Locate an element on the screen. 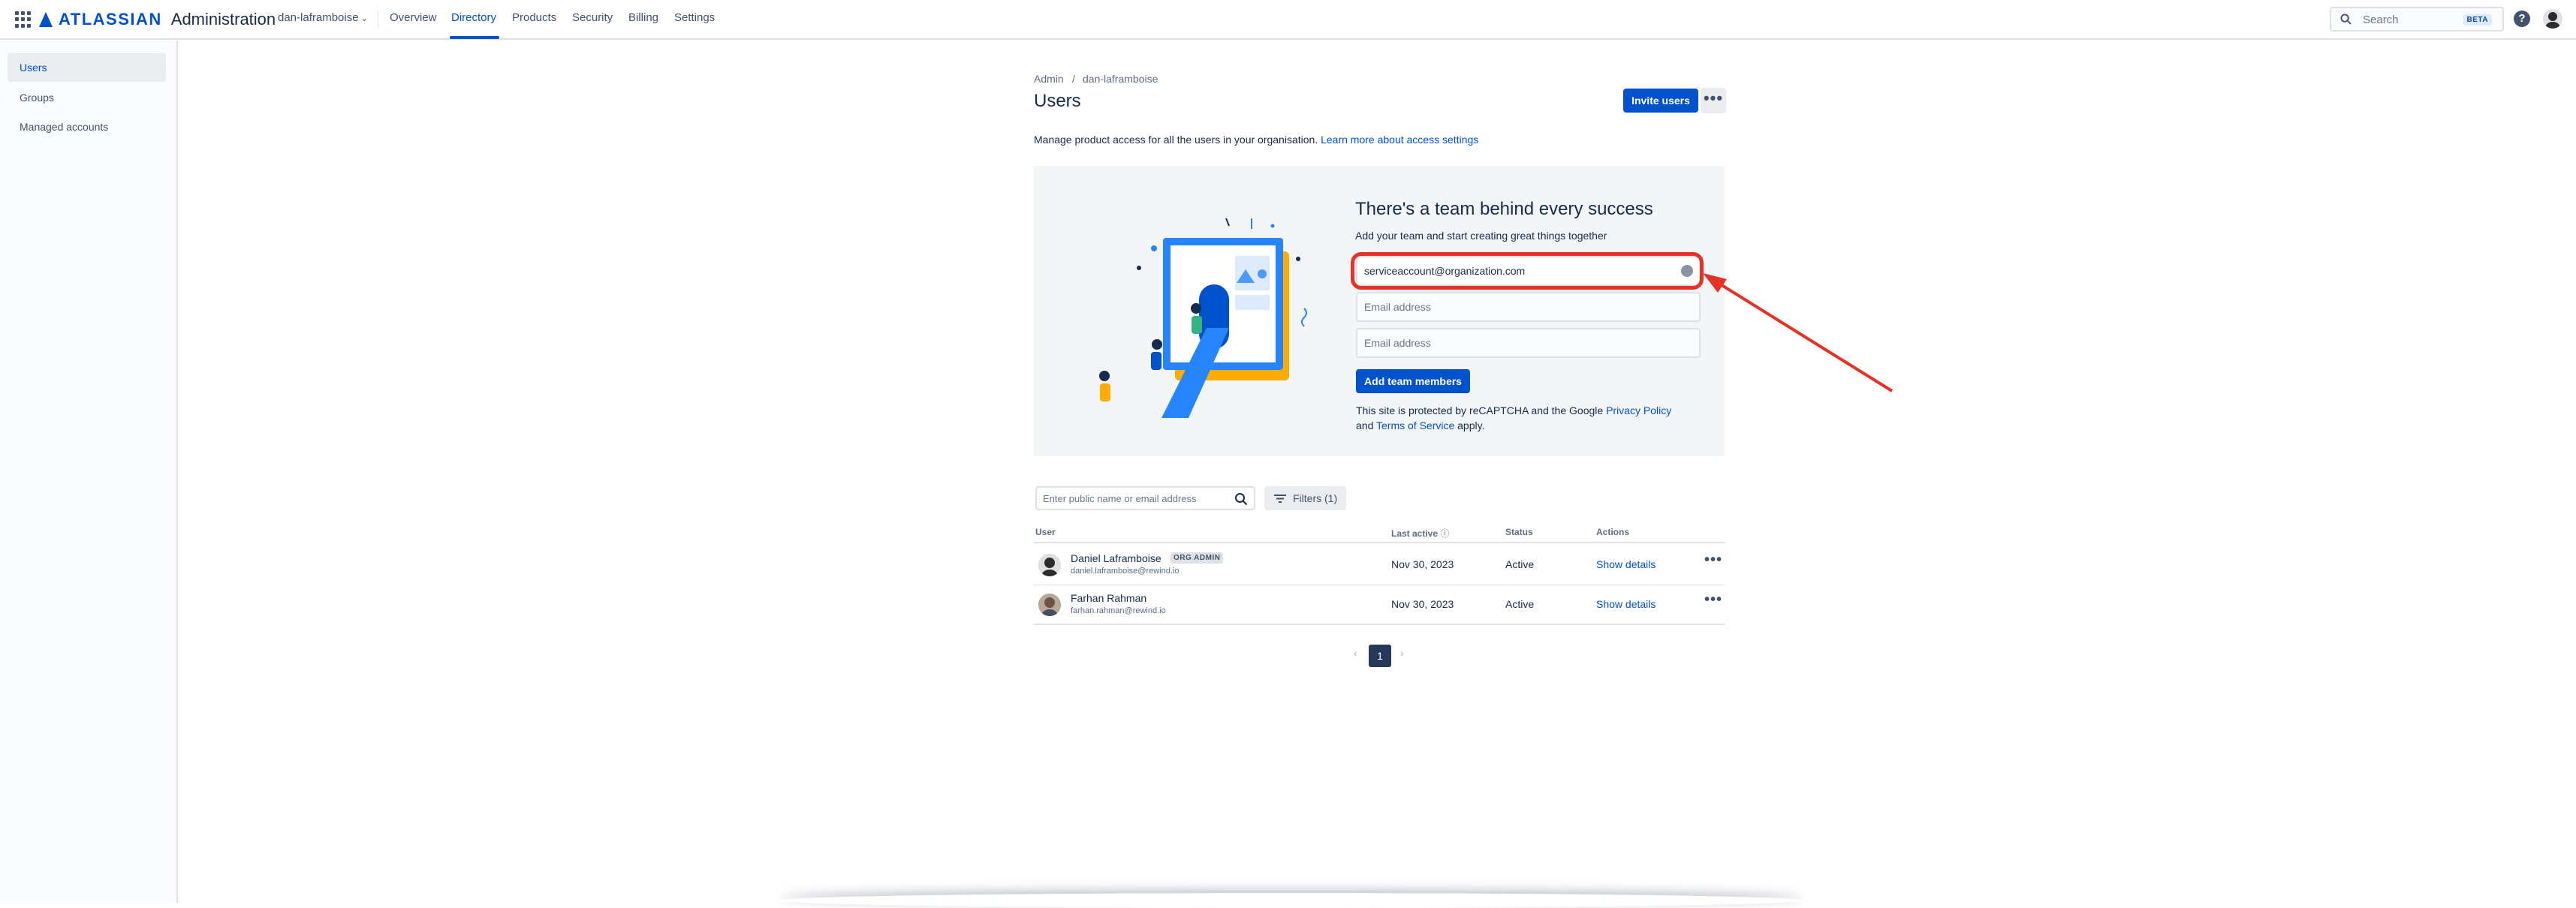 This screenshot has height=908, width=2576. column-header-status: Status is located at coordinates (1519, 532).